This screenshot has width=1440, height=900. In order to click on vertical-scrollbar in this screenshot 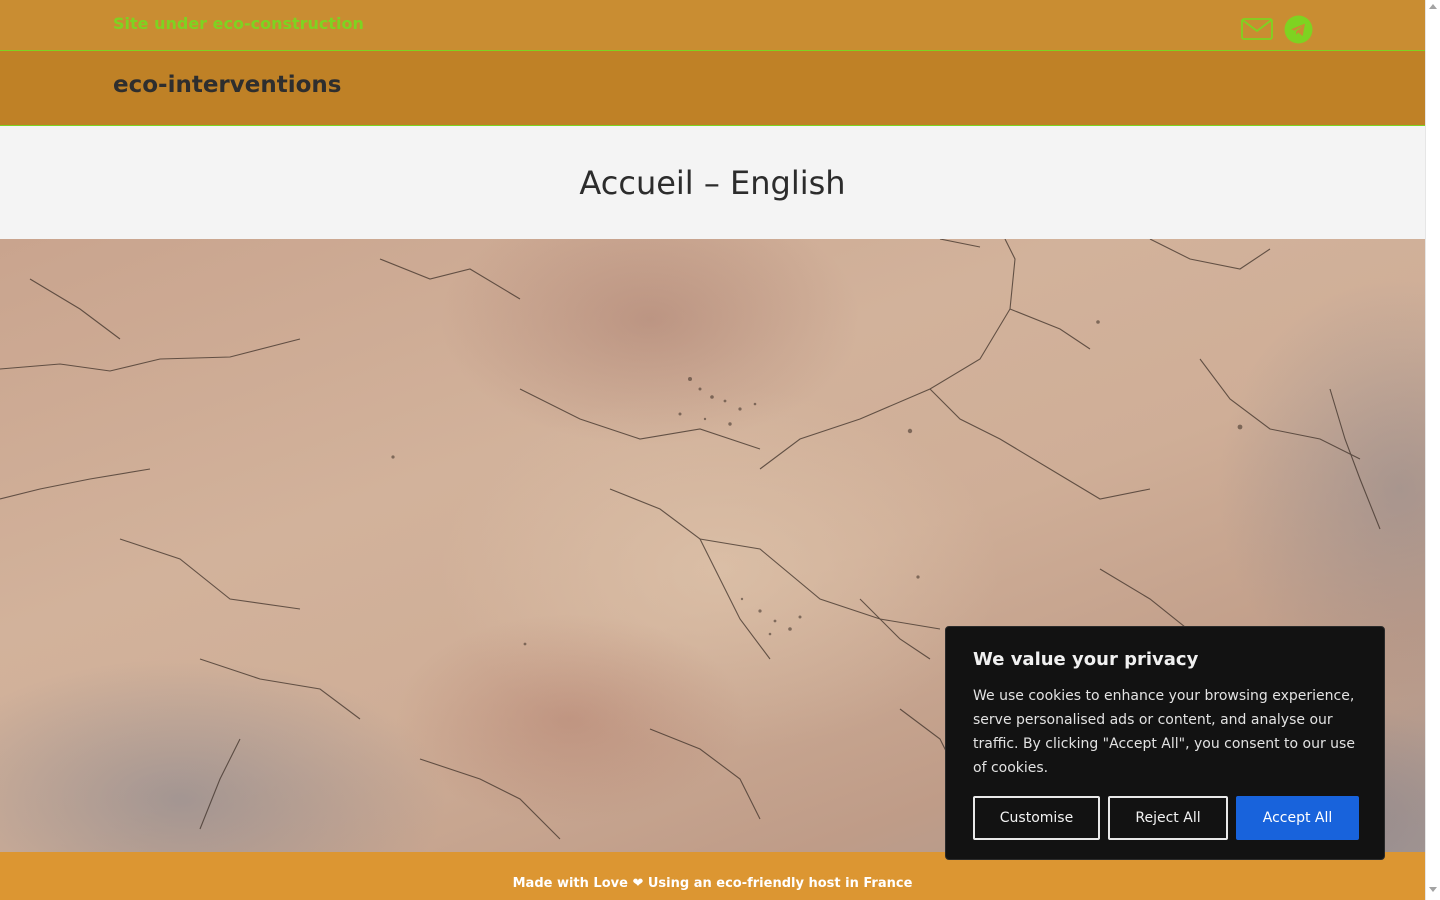, I will do `click(1432, 450)`.